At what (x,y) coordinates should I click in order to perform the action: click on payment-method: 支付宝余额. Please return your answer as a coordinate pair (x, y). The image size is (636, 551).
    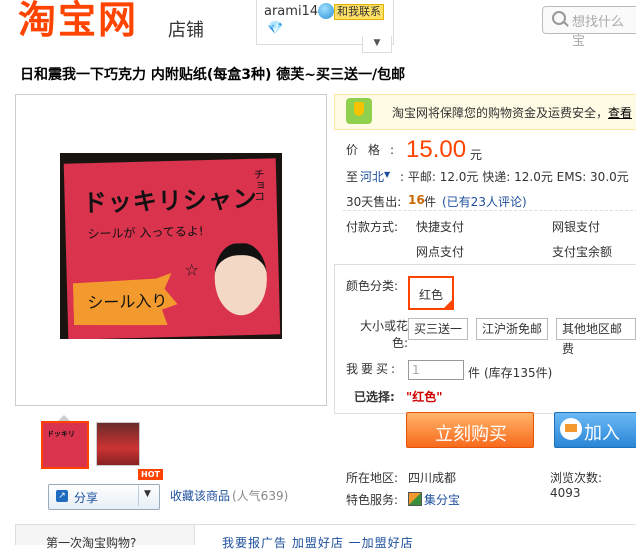
    Looking at the image, I should click on (582, 252).